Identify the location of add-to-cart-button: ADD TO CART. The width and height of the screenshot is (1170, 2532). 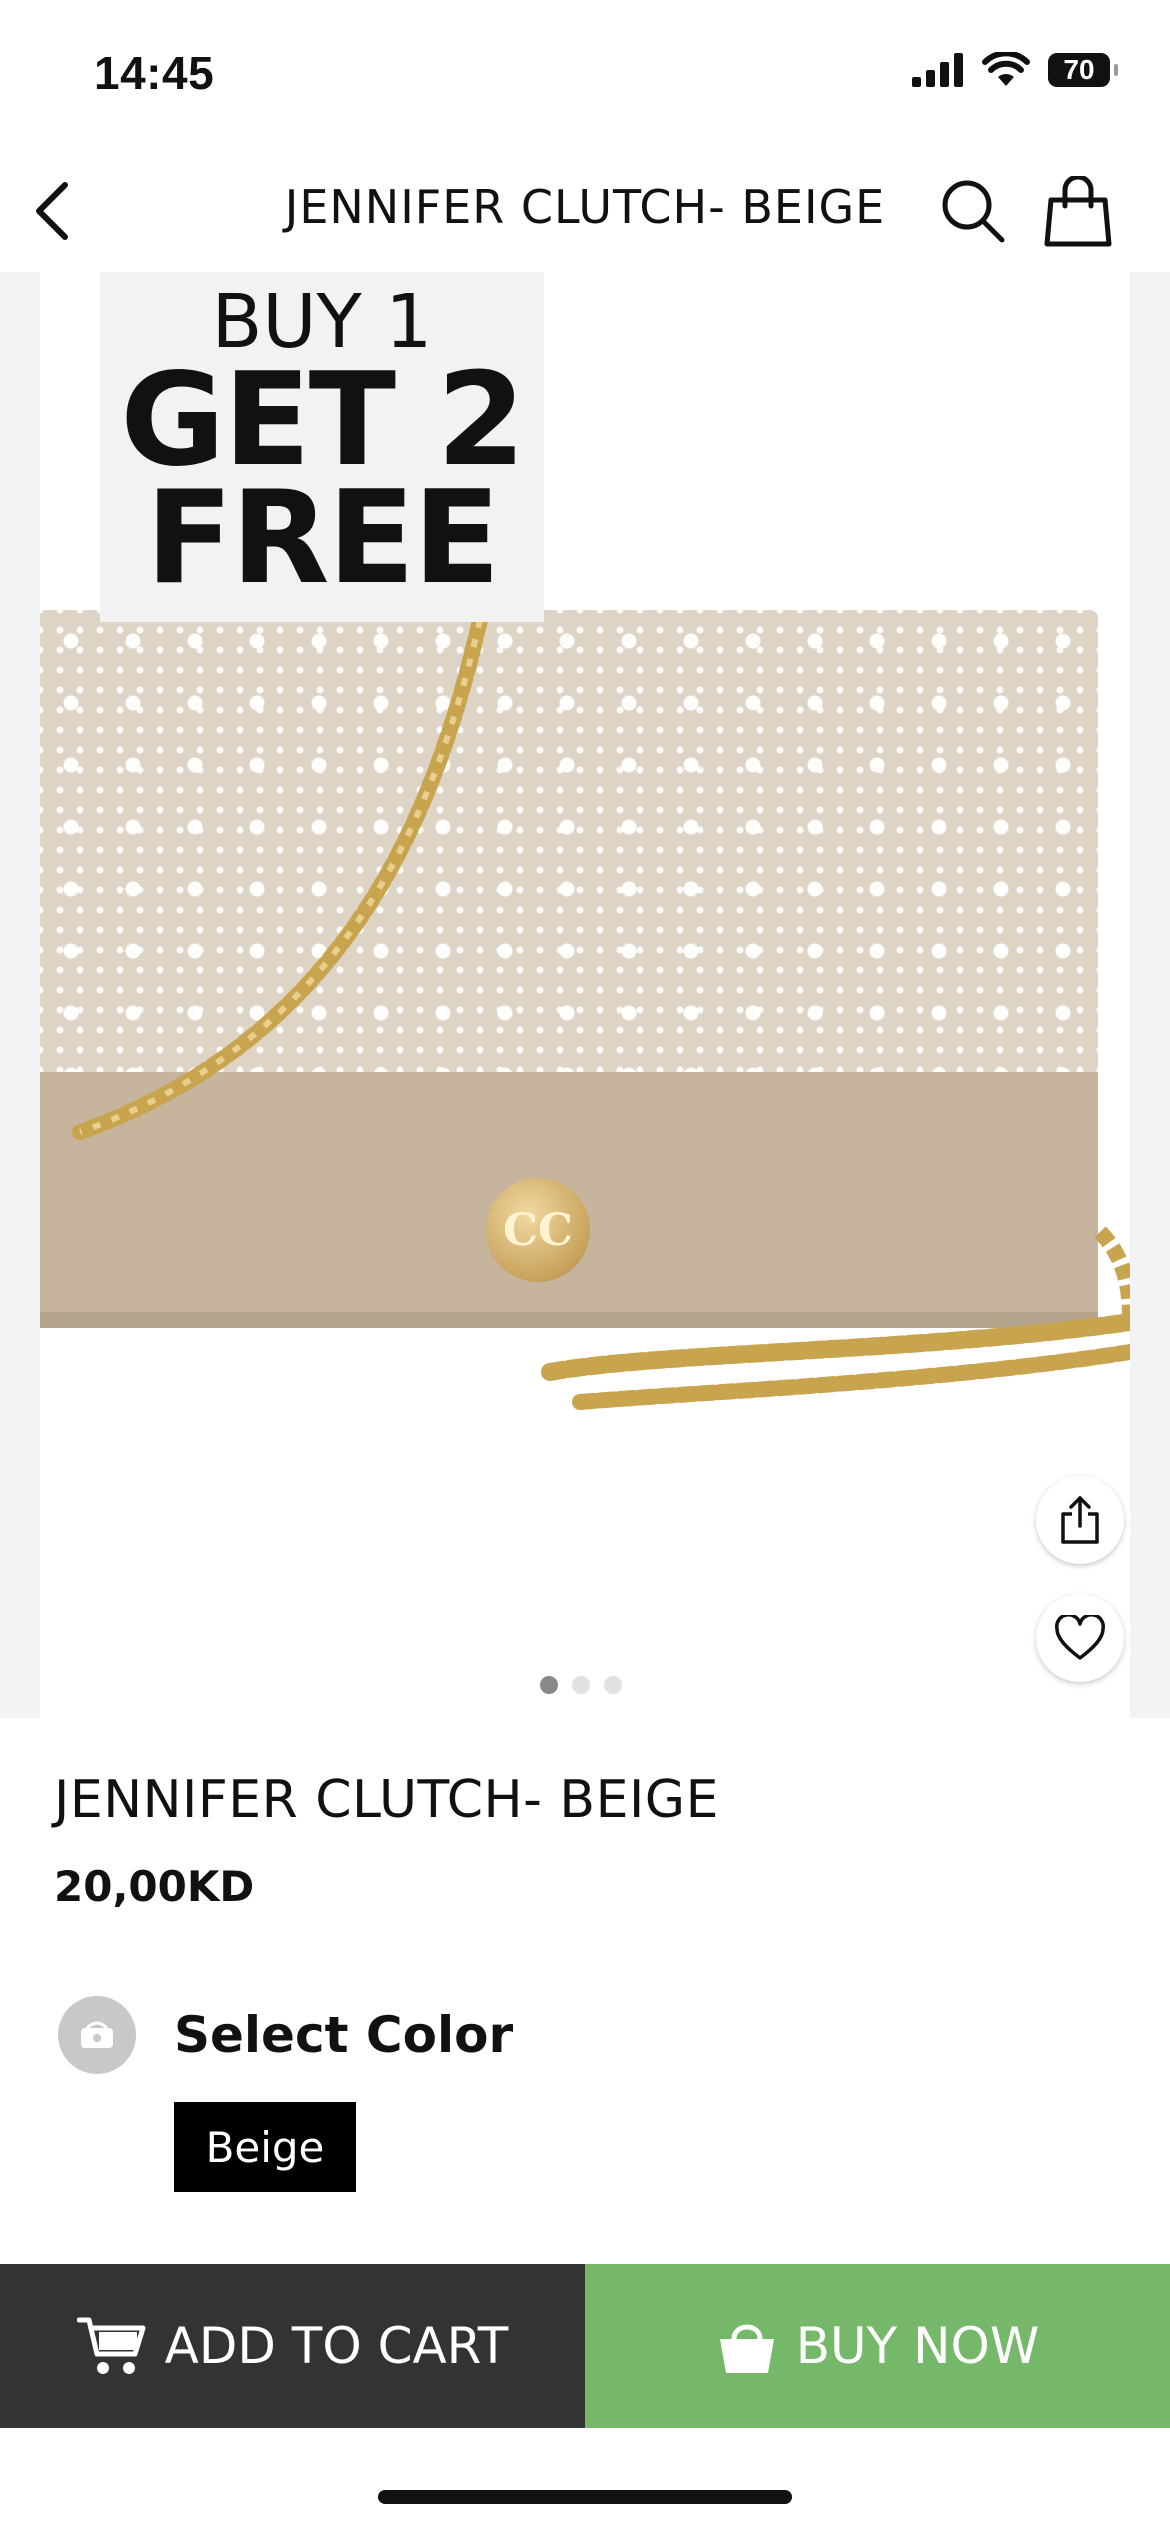
(292, 2346).